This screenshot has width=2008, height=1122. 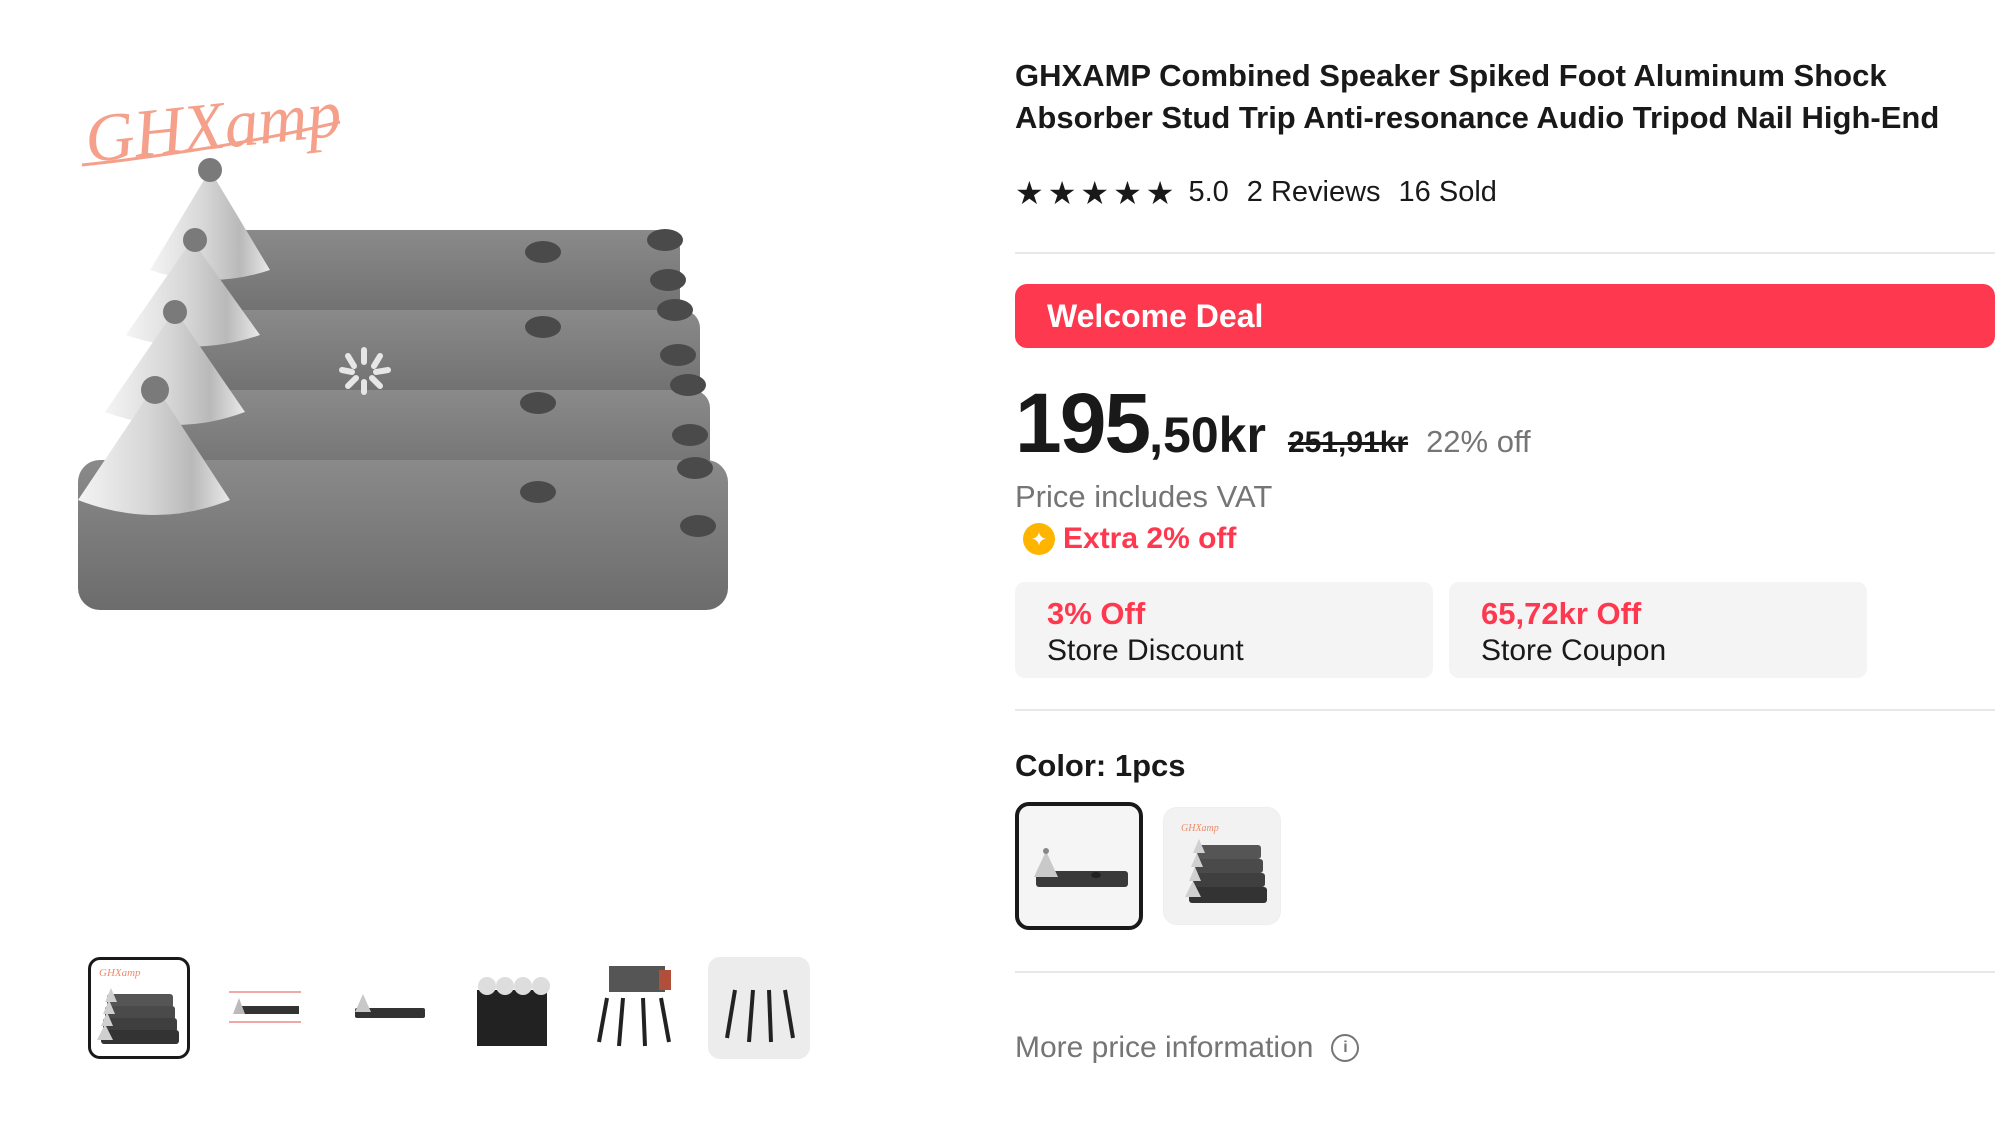 I want to click on thumbnail-strip: GHXamp, so click(x=449, y=1008).